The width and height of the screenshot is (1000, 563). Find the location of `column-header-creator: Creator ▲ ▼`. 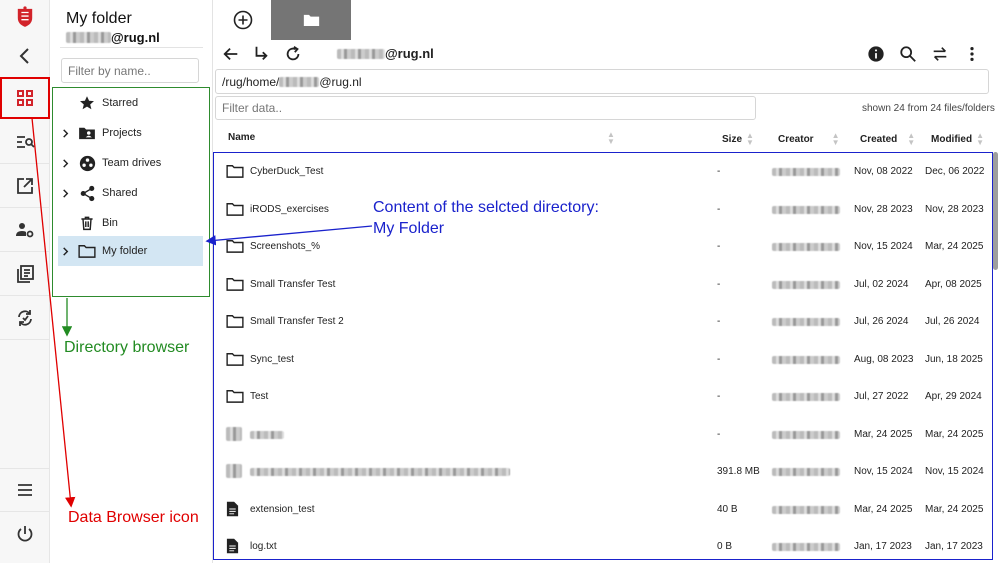

column-header-creator: Creator ▲ ▼ is located at coordinates (809, 139).